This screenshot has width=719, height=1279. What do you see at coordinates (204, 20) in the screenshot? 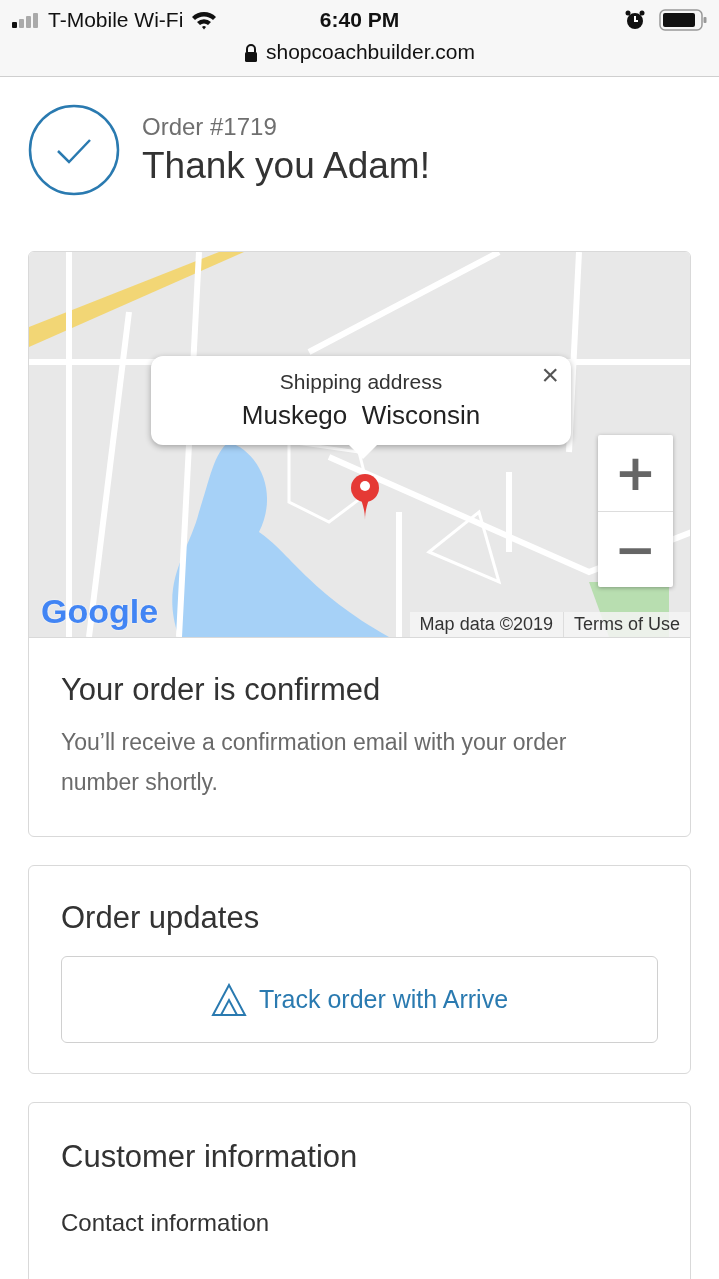
I see `wifi-icon` at bounding box center [204, 20].